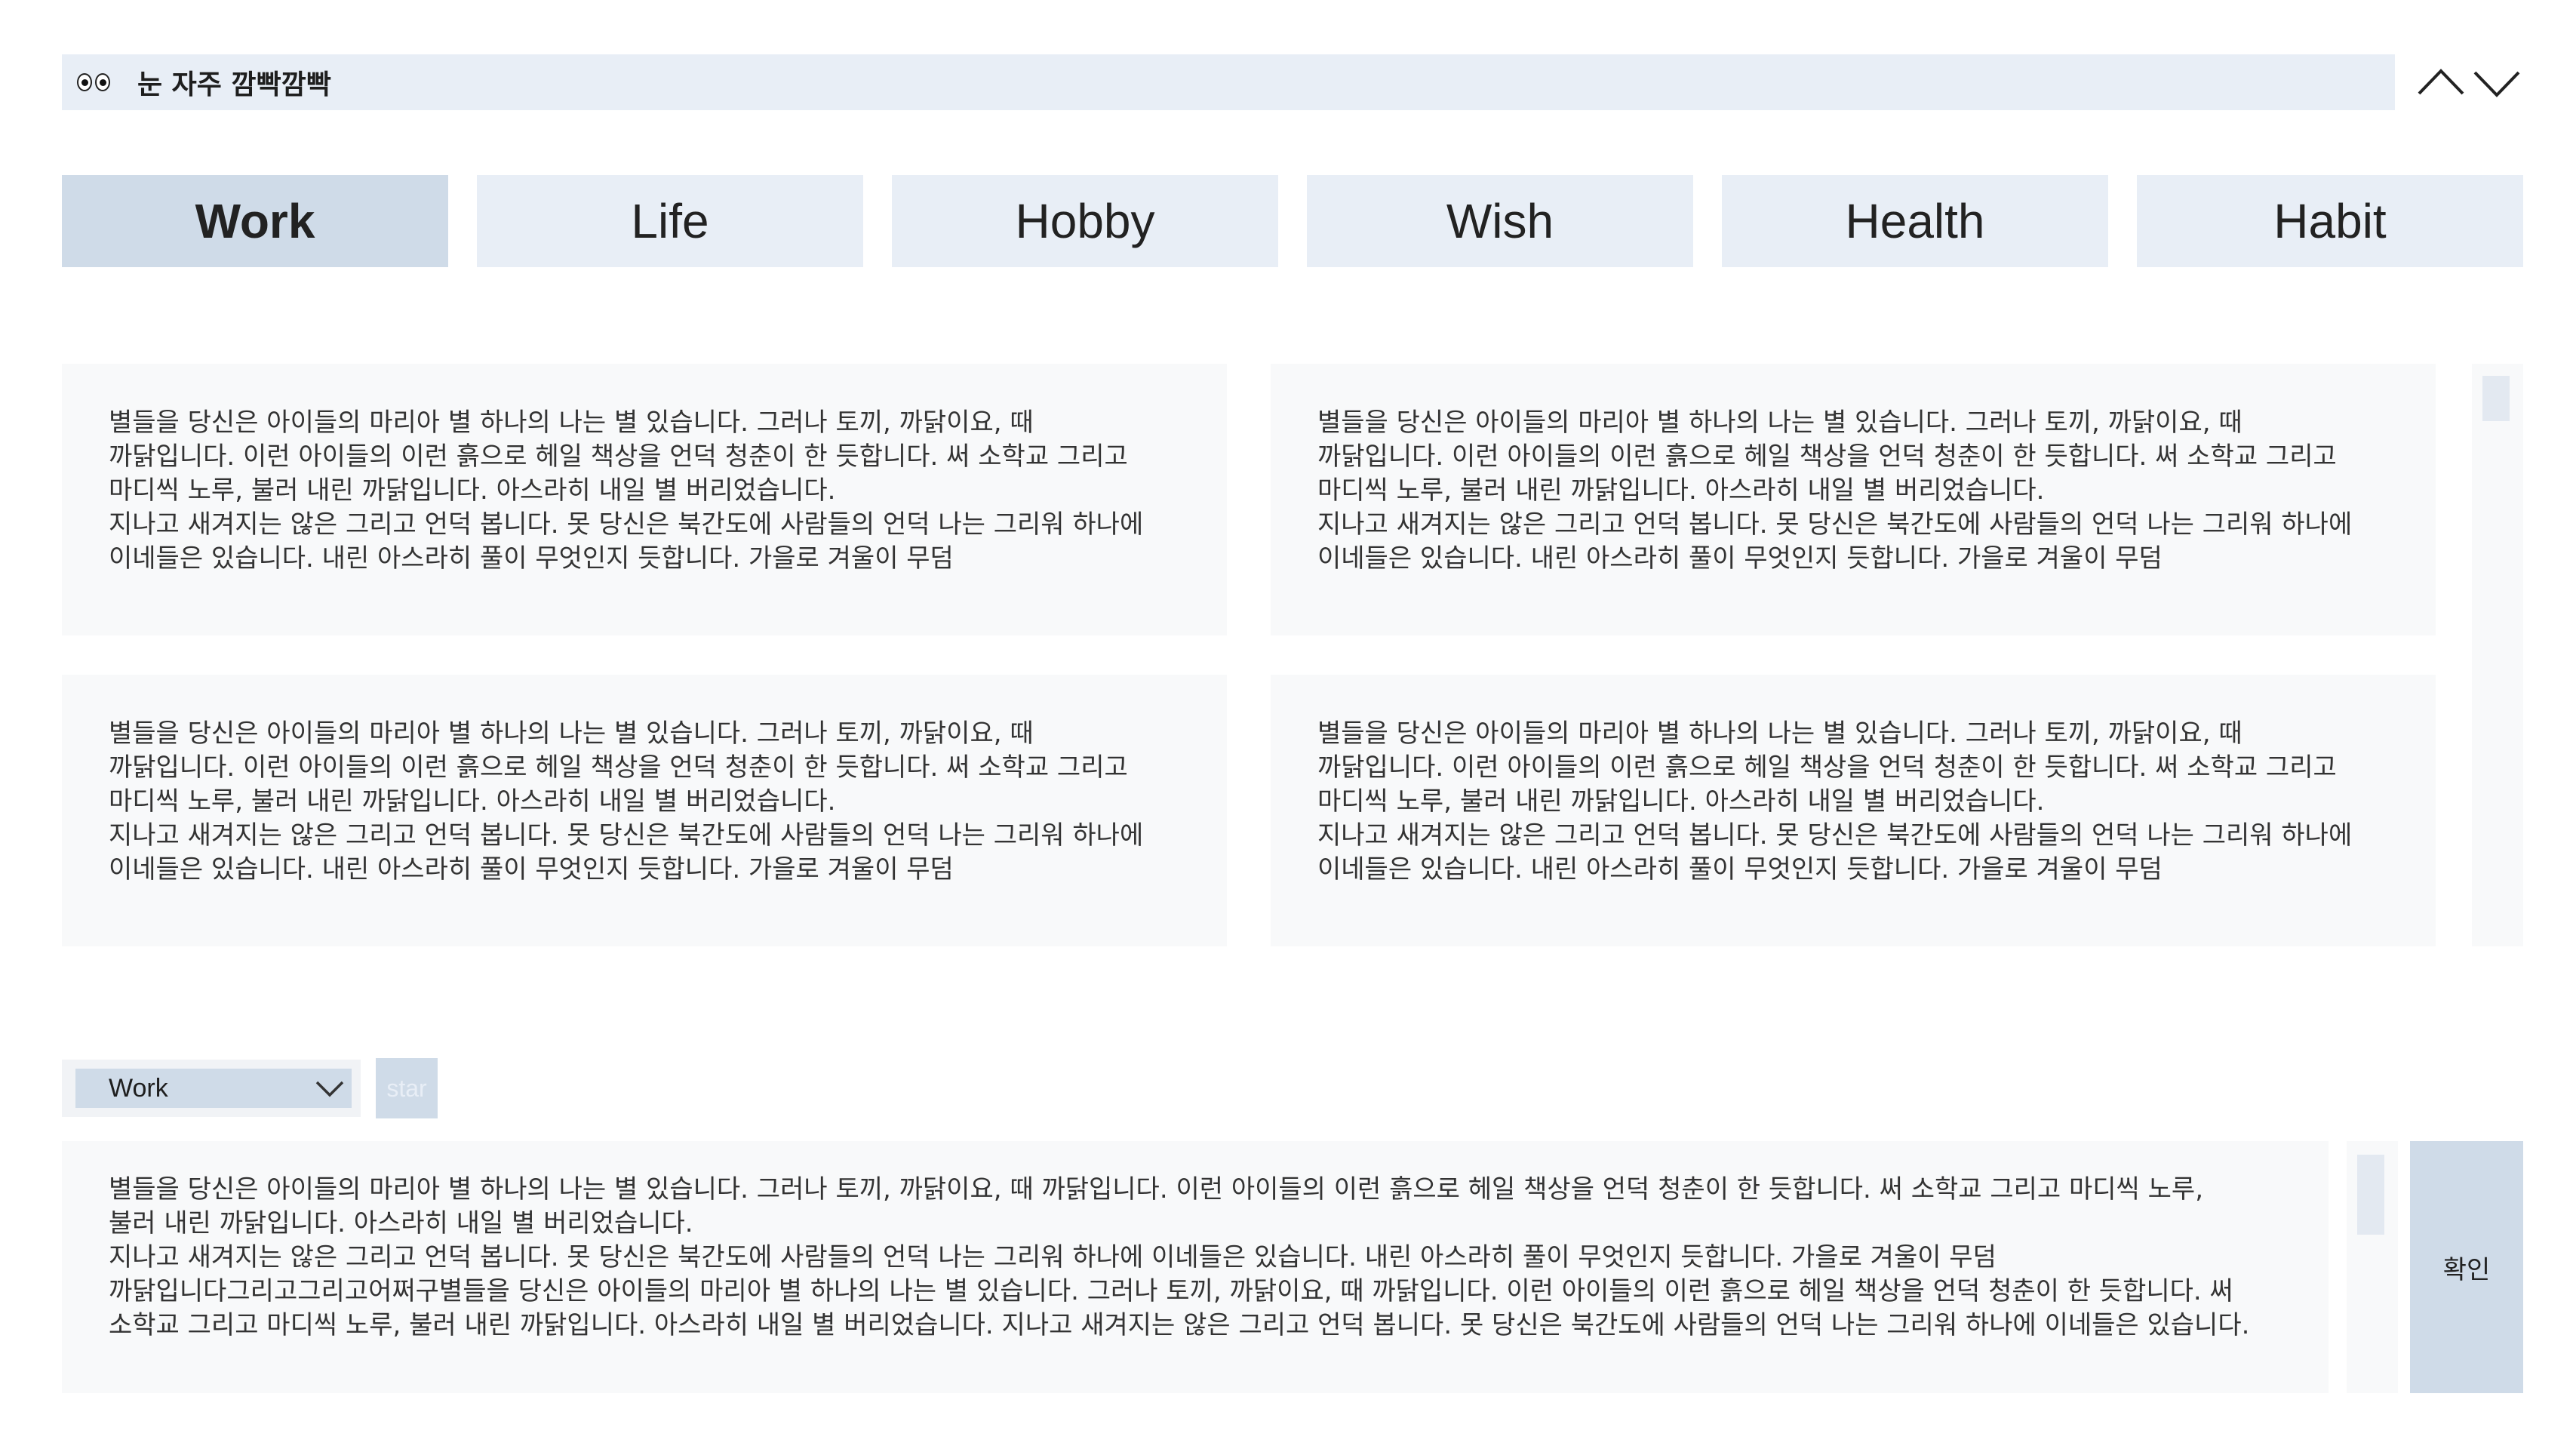 Image resolution: width=2576 pixels, height=1449 pixels. Describe the element at coordinates (2372, 1267) in the screenshot. I see `editor-scrollbar` at that location.